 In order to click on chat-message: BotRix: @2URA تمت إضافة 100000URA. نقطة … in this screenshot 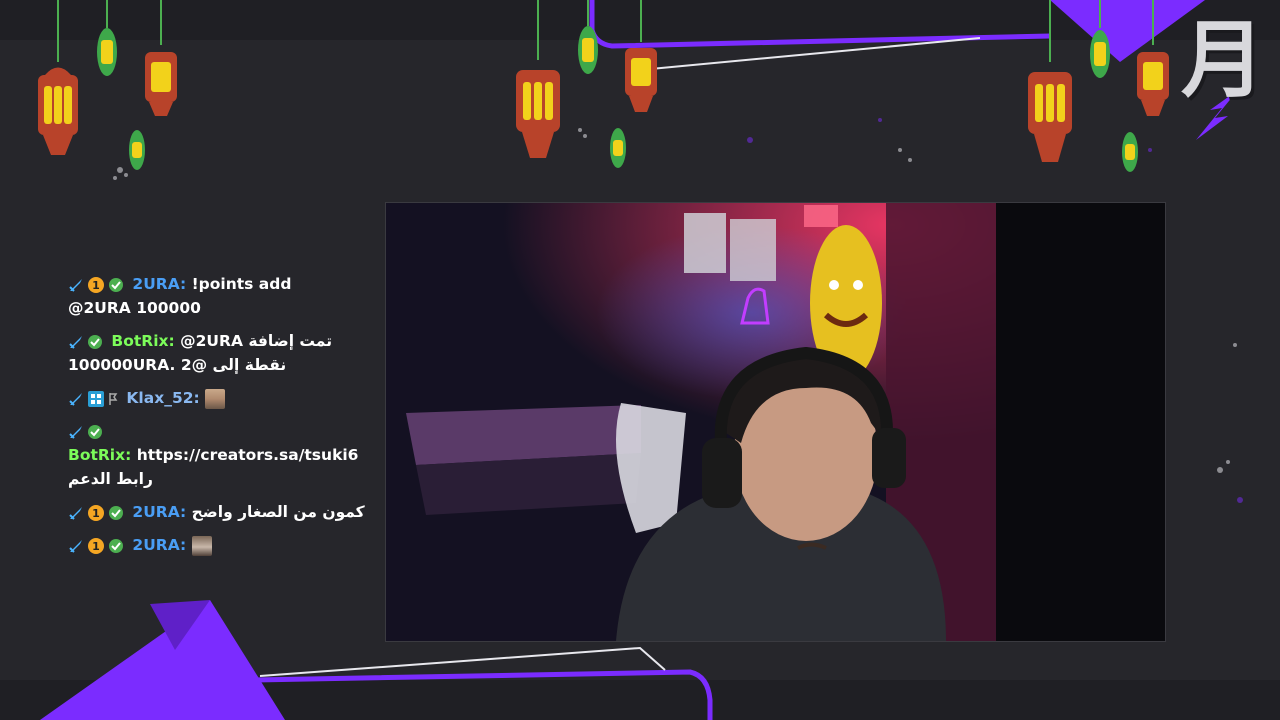, I will do `click(218, 353)`.